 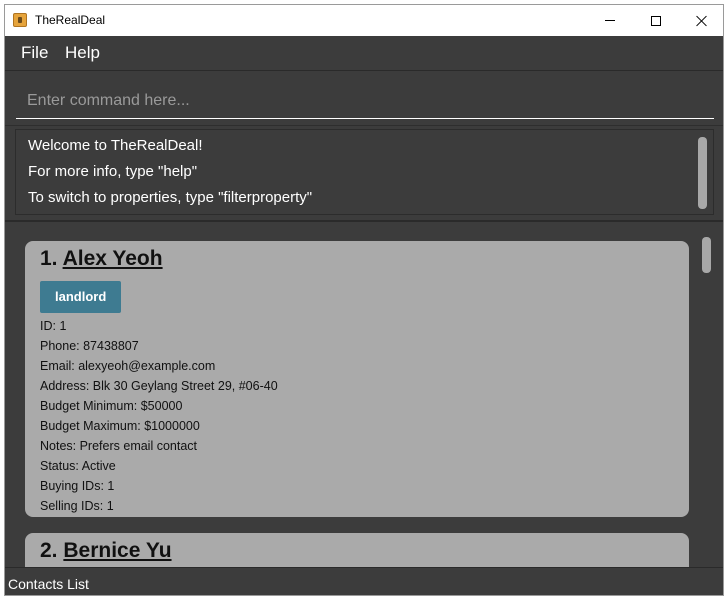 I want to click on menu-file: File, so click(x=34, y=53).